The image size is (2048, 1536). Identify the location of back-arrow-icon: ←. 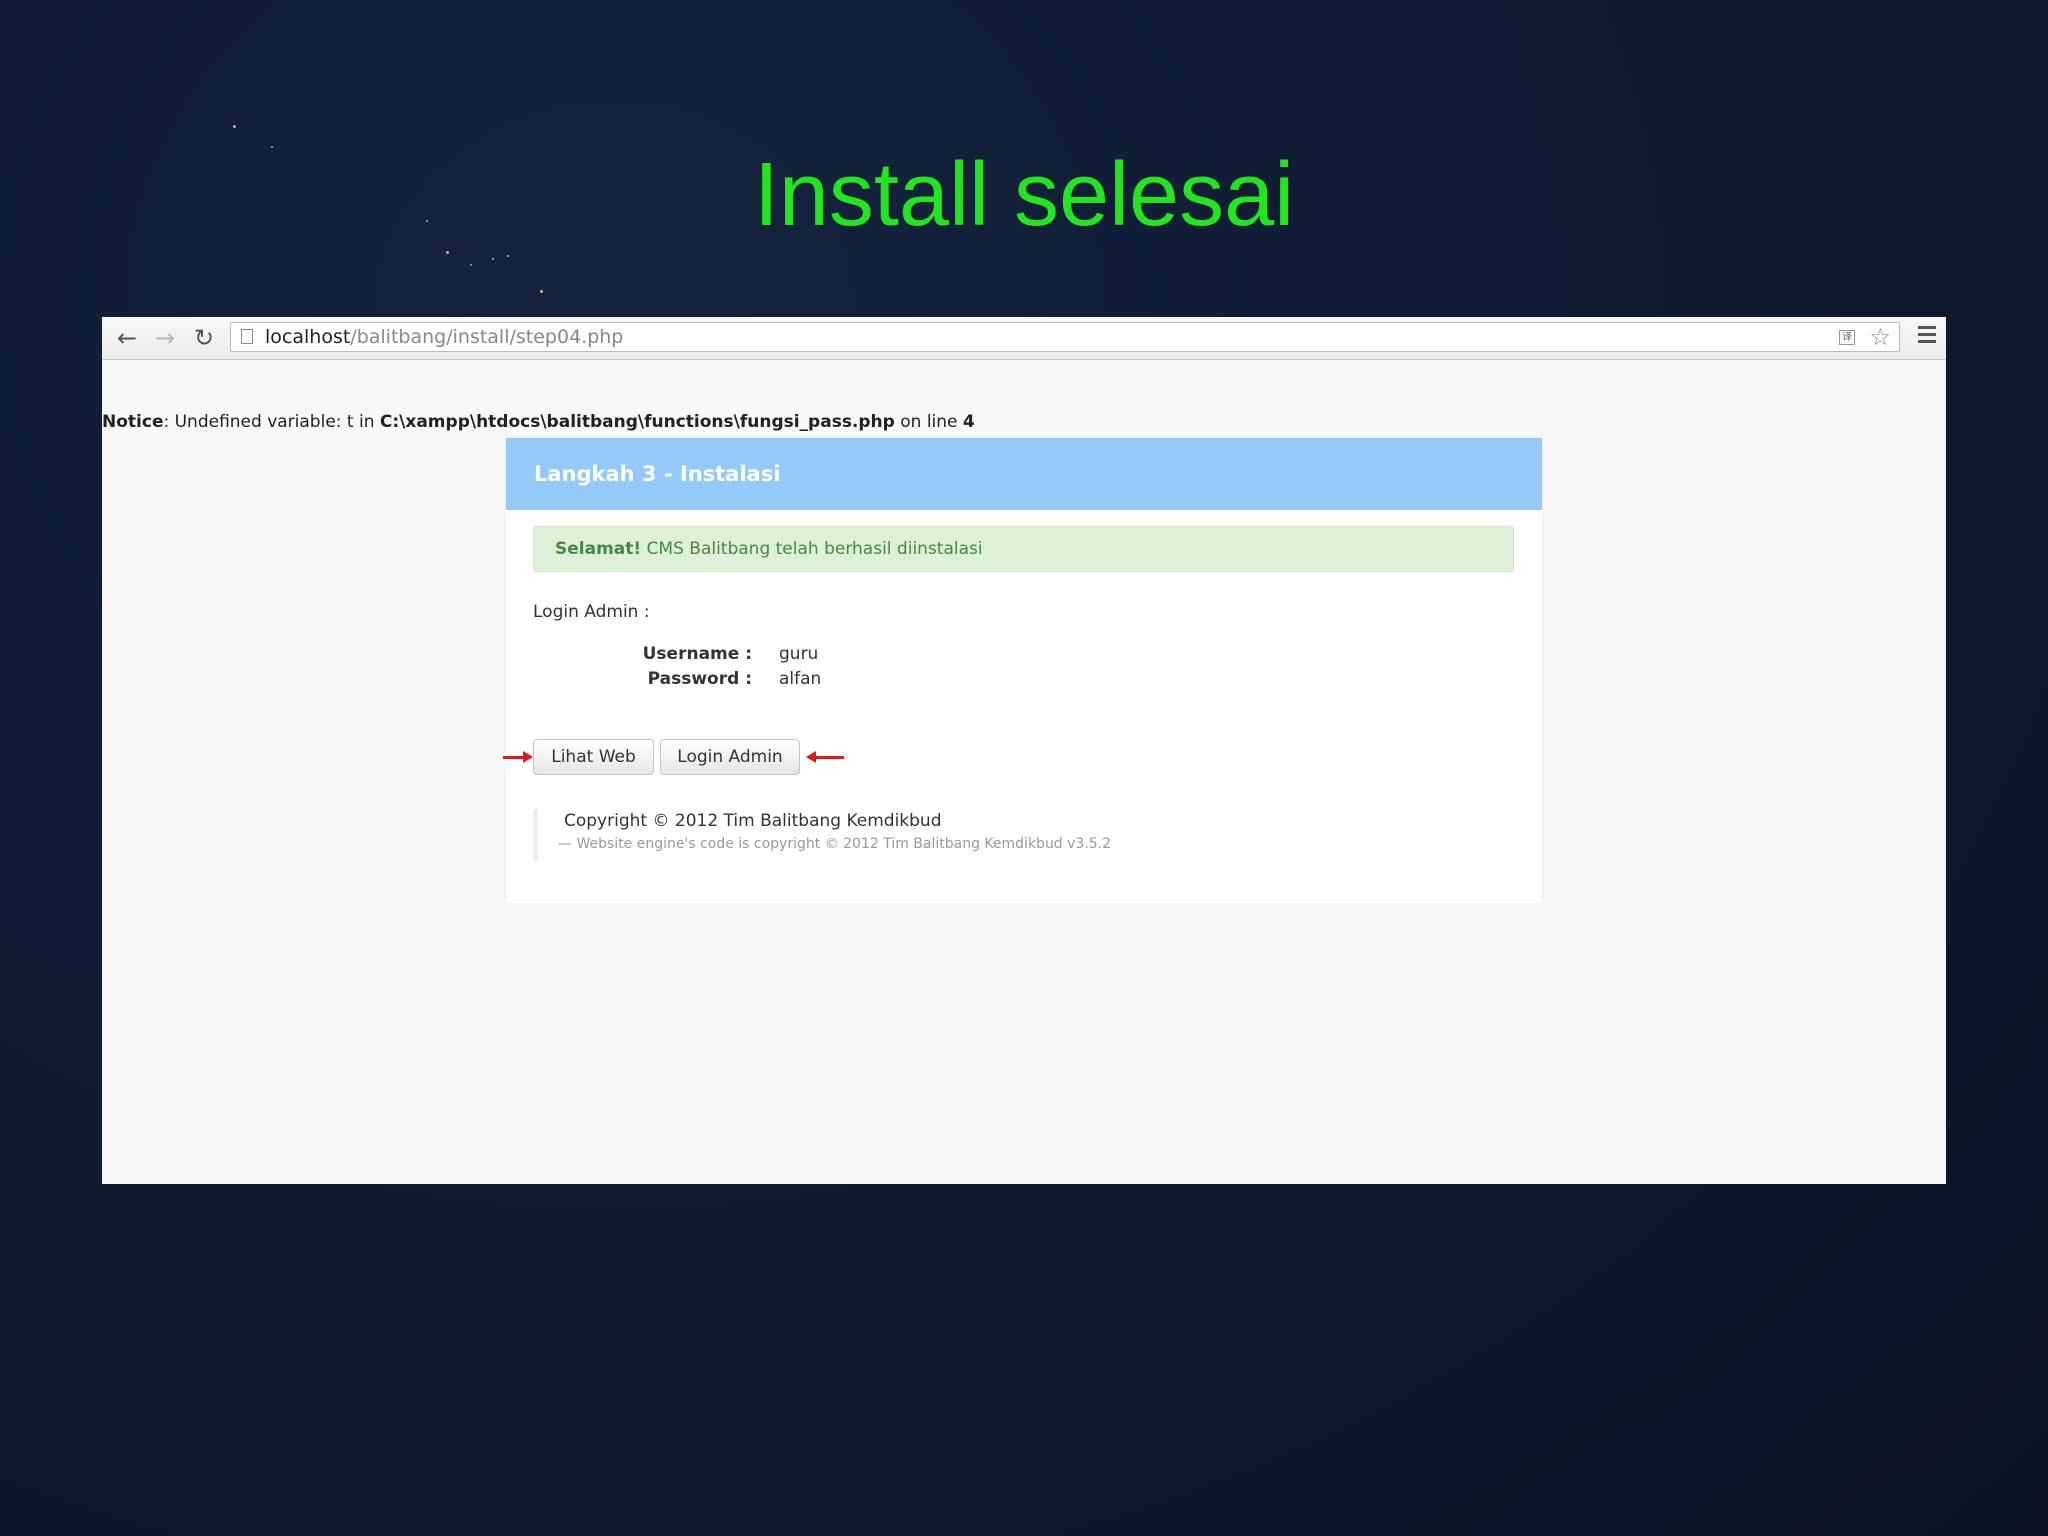
(127, 338).